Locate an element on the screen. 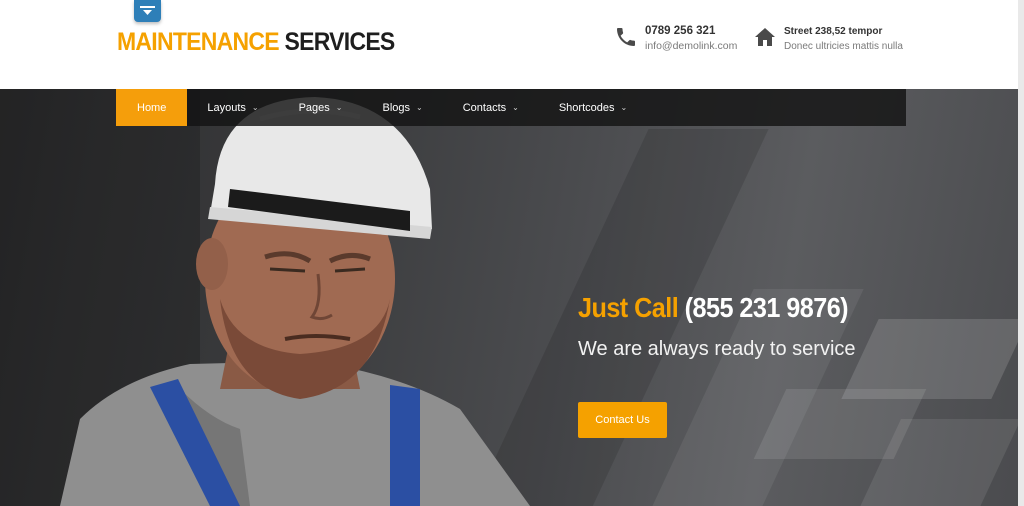 This screenshot has width=1024, height=506. hero-title-phone: (855 231 9876) is located at coordinates (767, 307).